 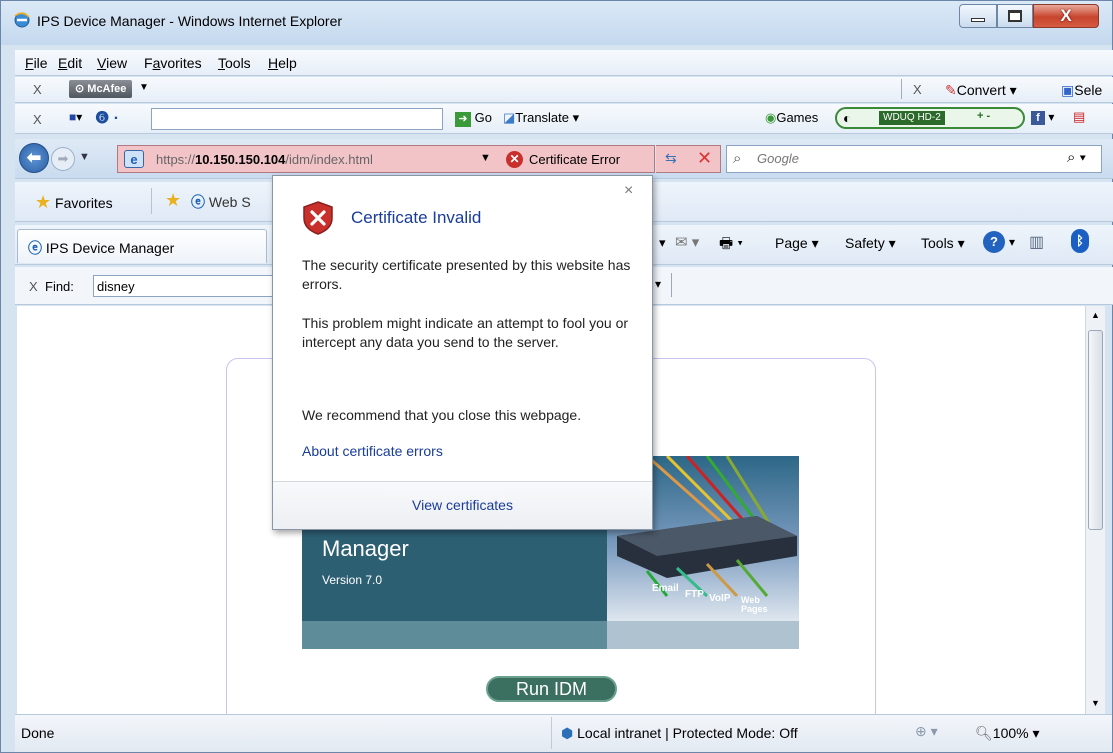 What do you see at coordinates (101, 248) in the screenshot?
I see `tab-label: ⓔ IPS Device Manager` at bounding box center [101, 248].